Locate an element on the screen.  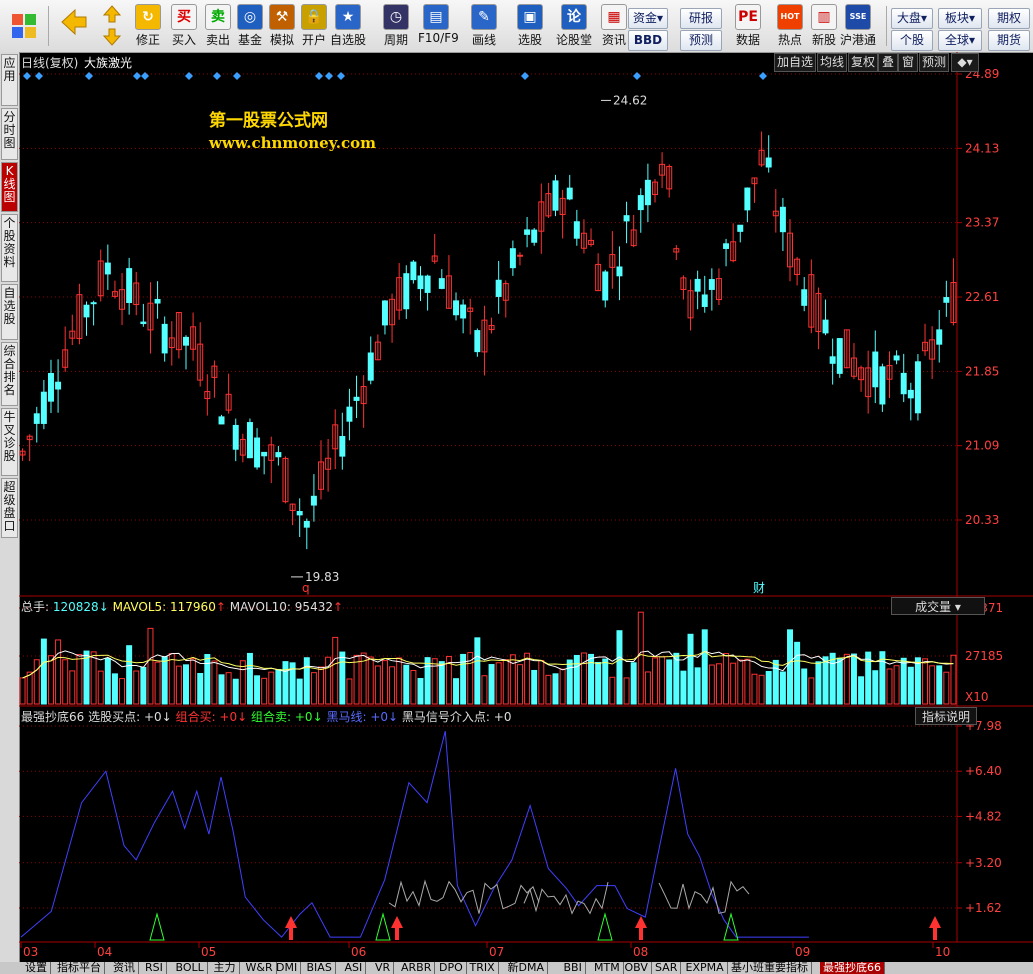
bottom-tab-10: VR is located at coordinates (383, 968).